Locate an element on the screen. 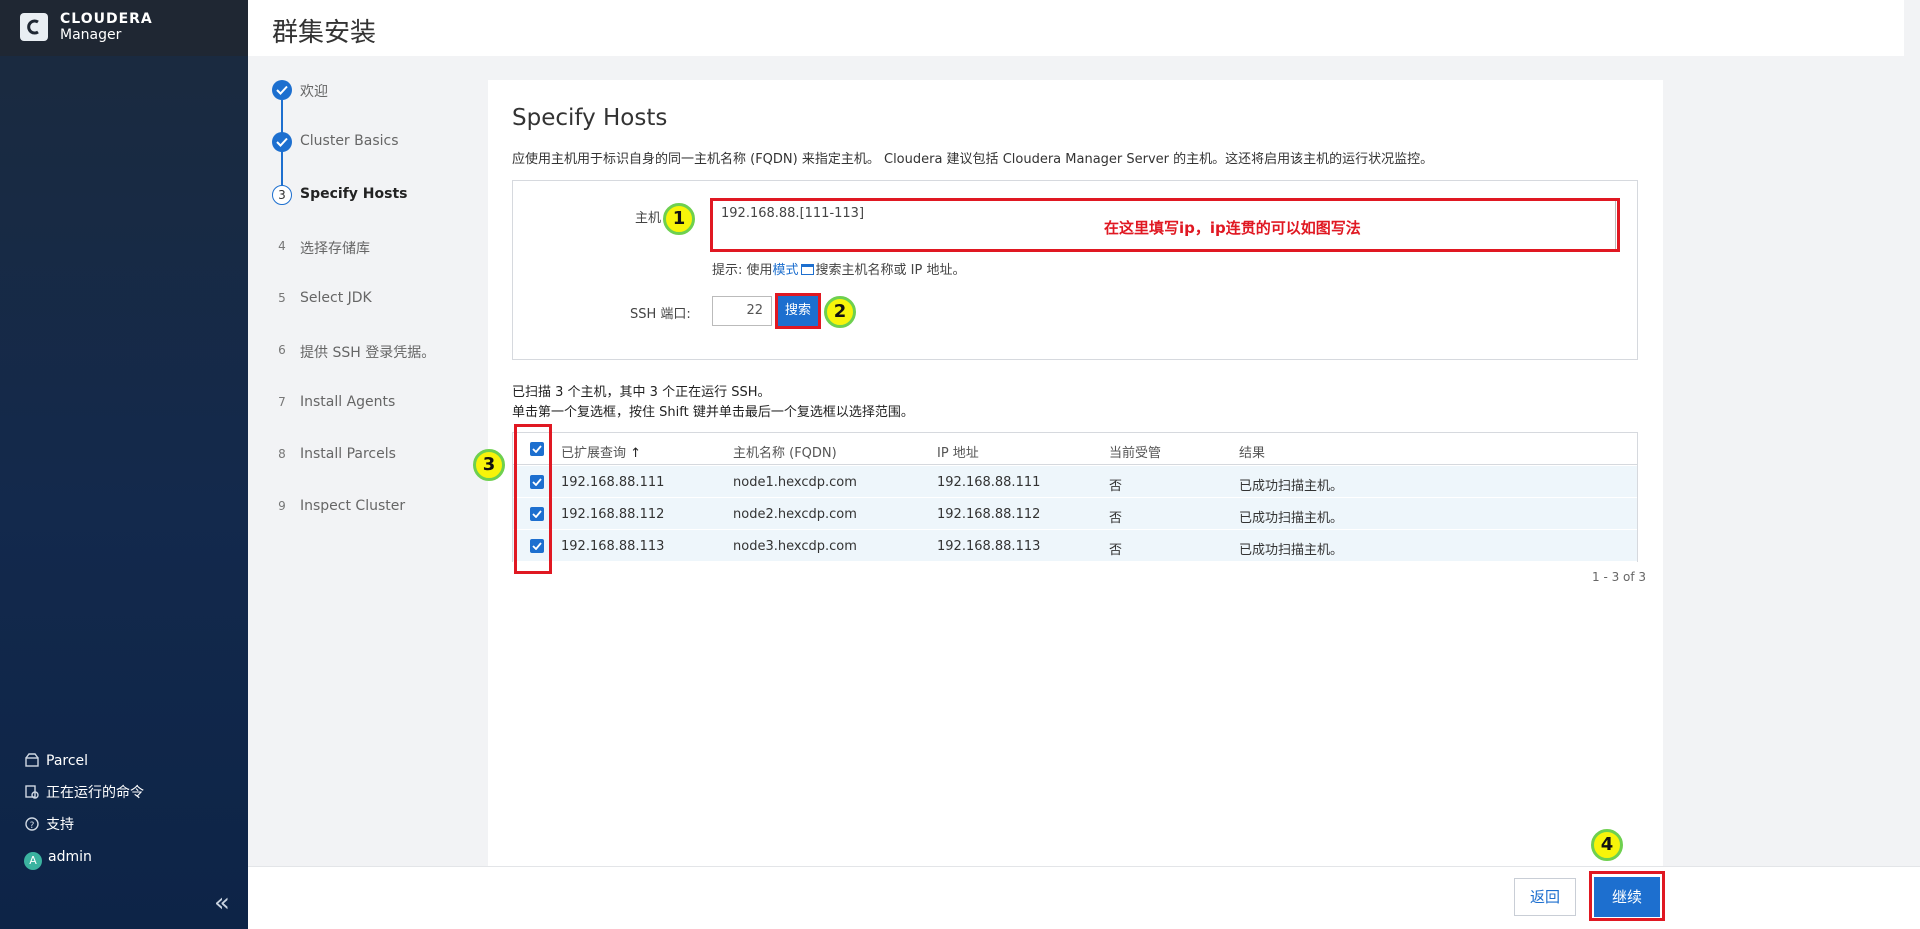 The width and height of the screenshot is (1920, 929). cell-ip: 192.168.88.112 is located at coordinates (989, 514).